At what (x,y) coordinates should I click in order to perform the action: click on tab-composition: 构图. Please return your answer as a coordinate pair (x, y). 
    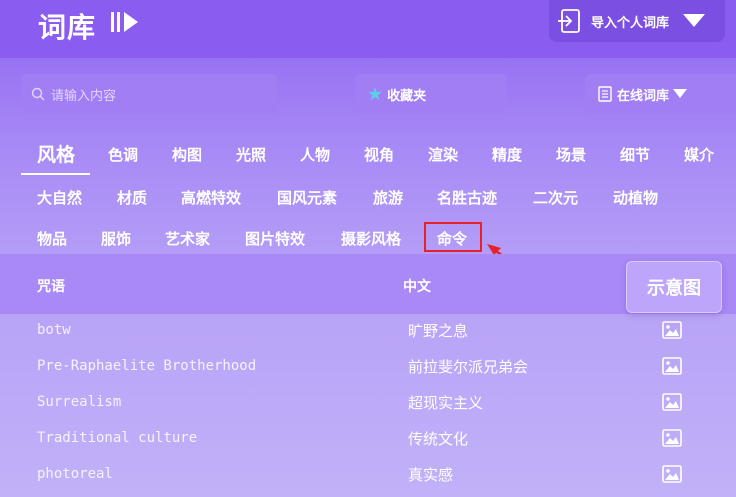
    Looking at the image, I should click on (187, 154).